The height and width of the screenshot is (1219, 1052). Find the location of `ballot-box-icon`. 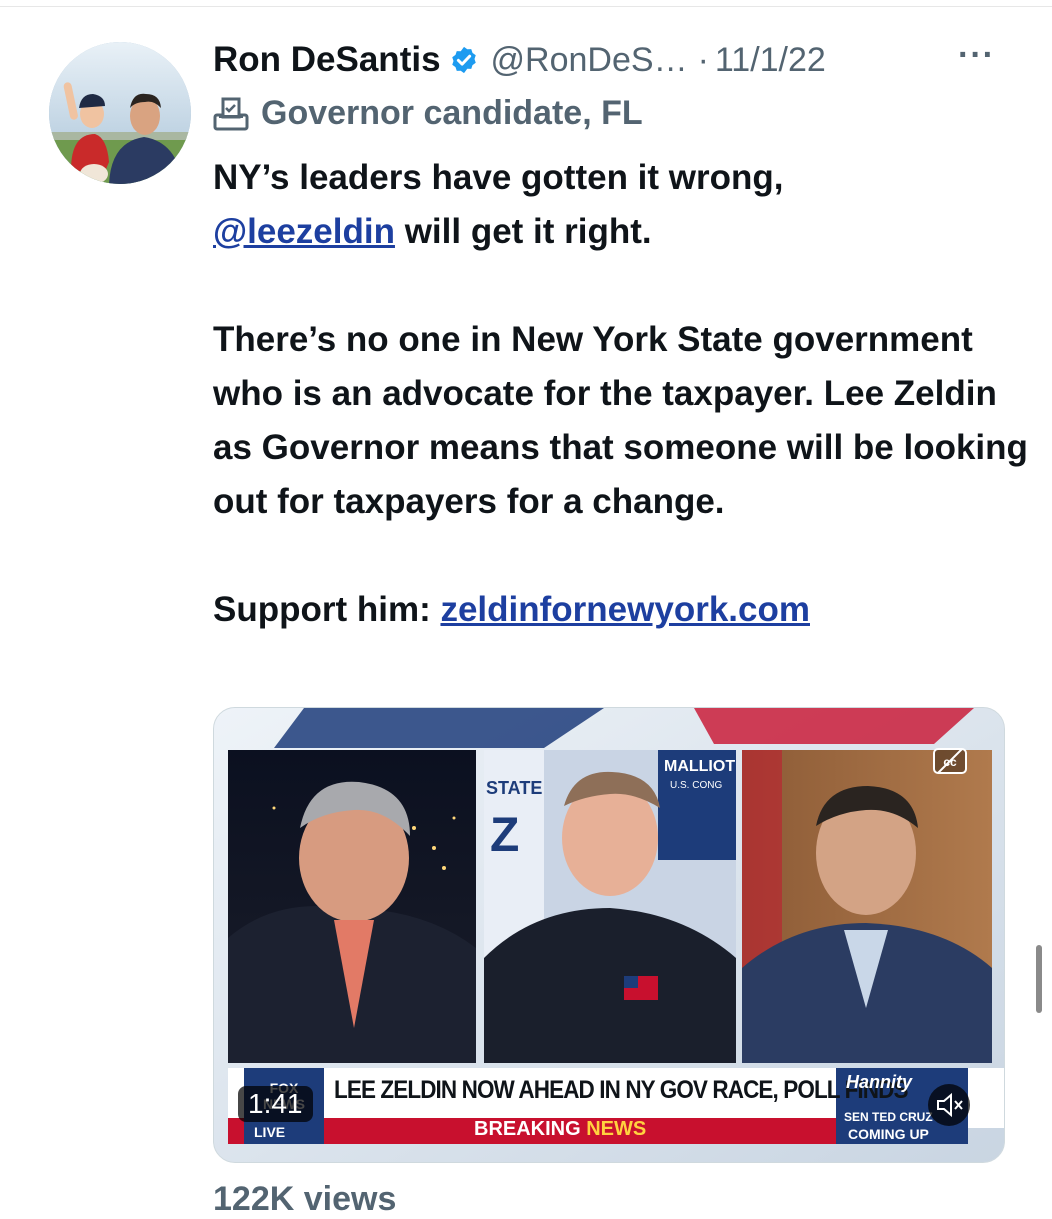

ballot-box-icon is located at coordinates (231, 113).